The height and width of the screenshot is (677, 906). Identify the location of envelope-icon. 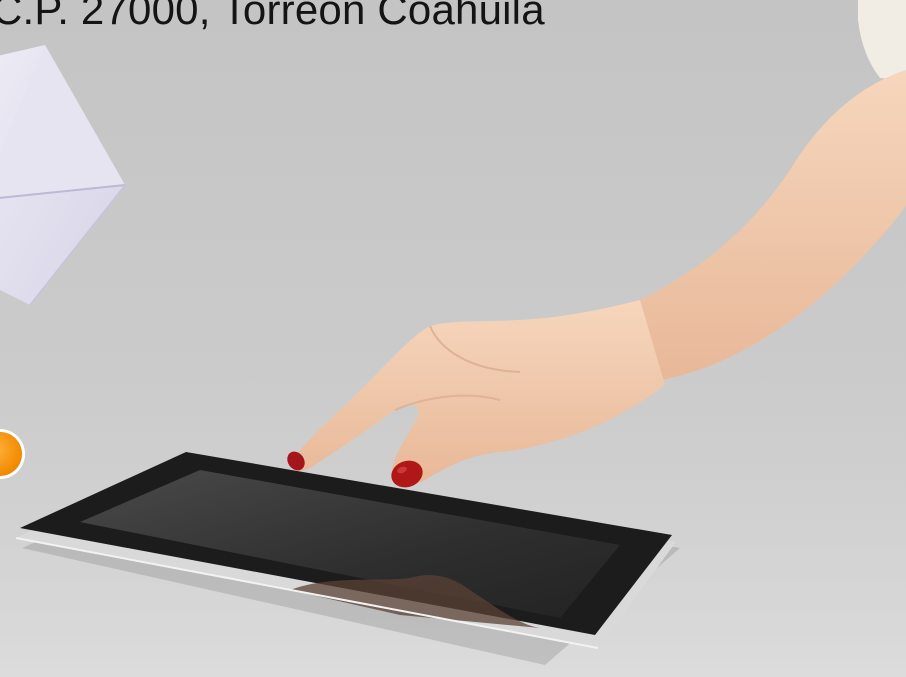
(63, 175).